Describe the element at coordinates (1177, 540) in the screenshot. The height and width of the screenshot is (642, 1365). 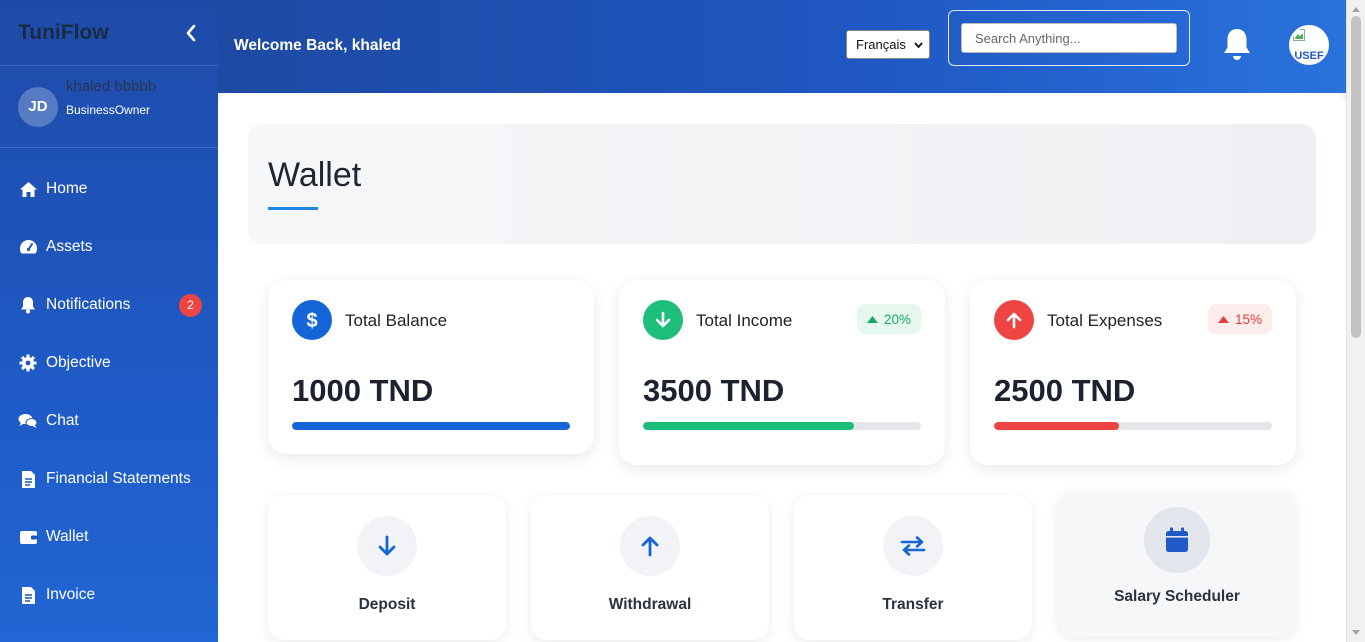
I see `calendar-icon` at that location.